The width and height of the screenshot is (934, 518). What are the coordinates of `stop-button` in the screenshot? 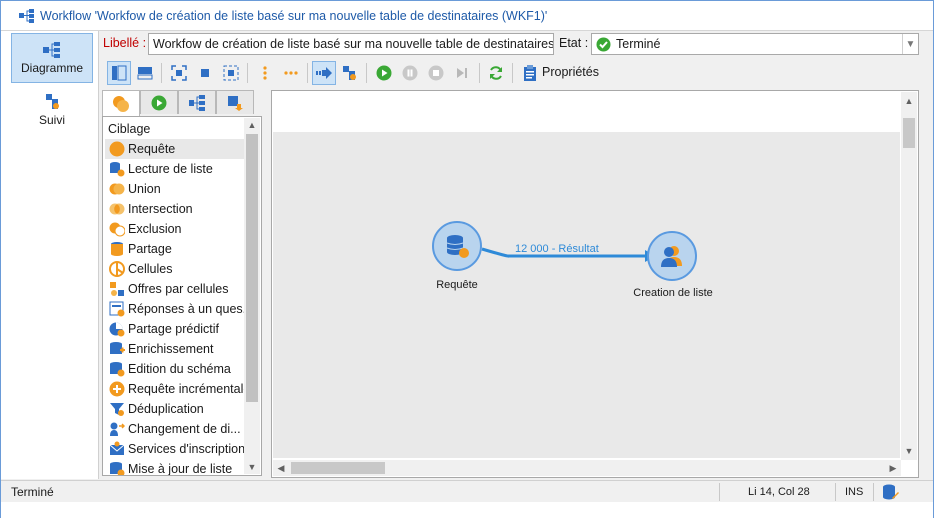 It's located at (436, 73).